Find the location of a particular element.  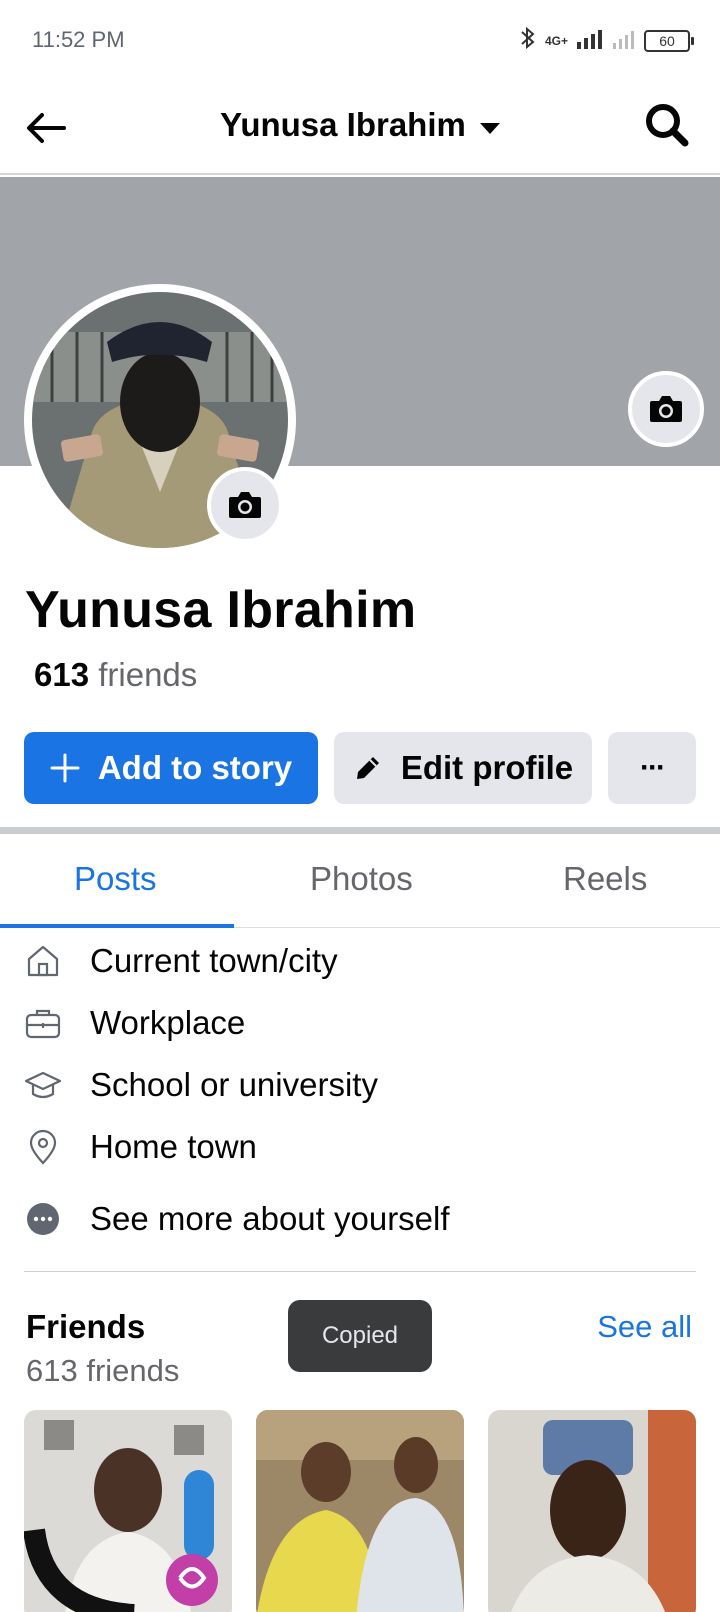

intro-item-current-town: Current town/city is located at coordinates (360, 960).